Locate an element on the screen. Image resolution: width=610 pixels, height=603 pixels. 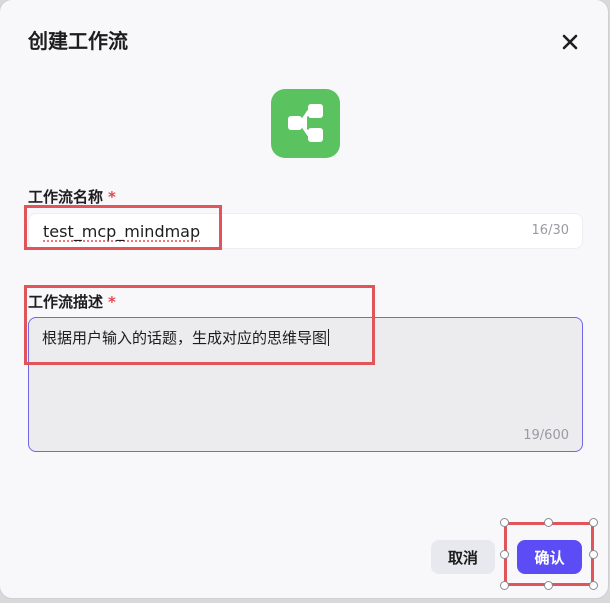
workflow-description-label-text: 工作流描述 is located at coordinates (66, 302).